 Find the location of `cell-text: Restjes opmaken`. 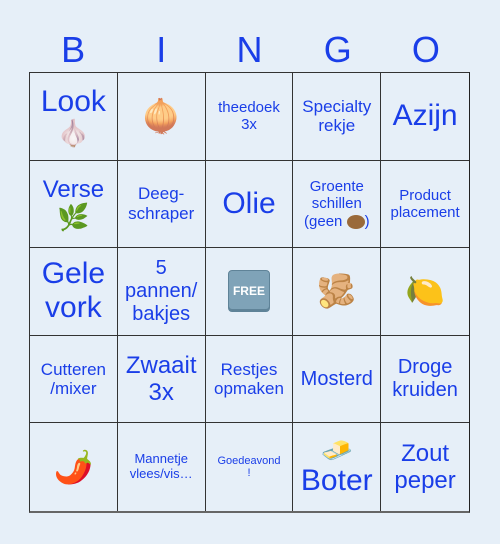

cell-text: Restjes opmaken is located at coordinates (249, 379).